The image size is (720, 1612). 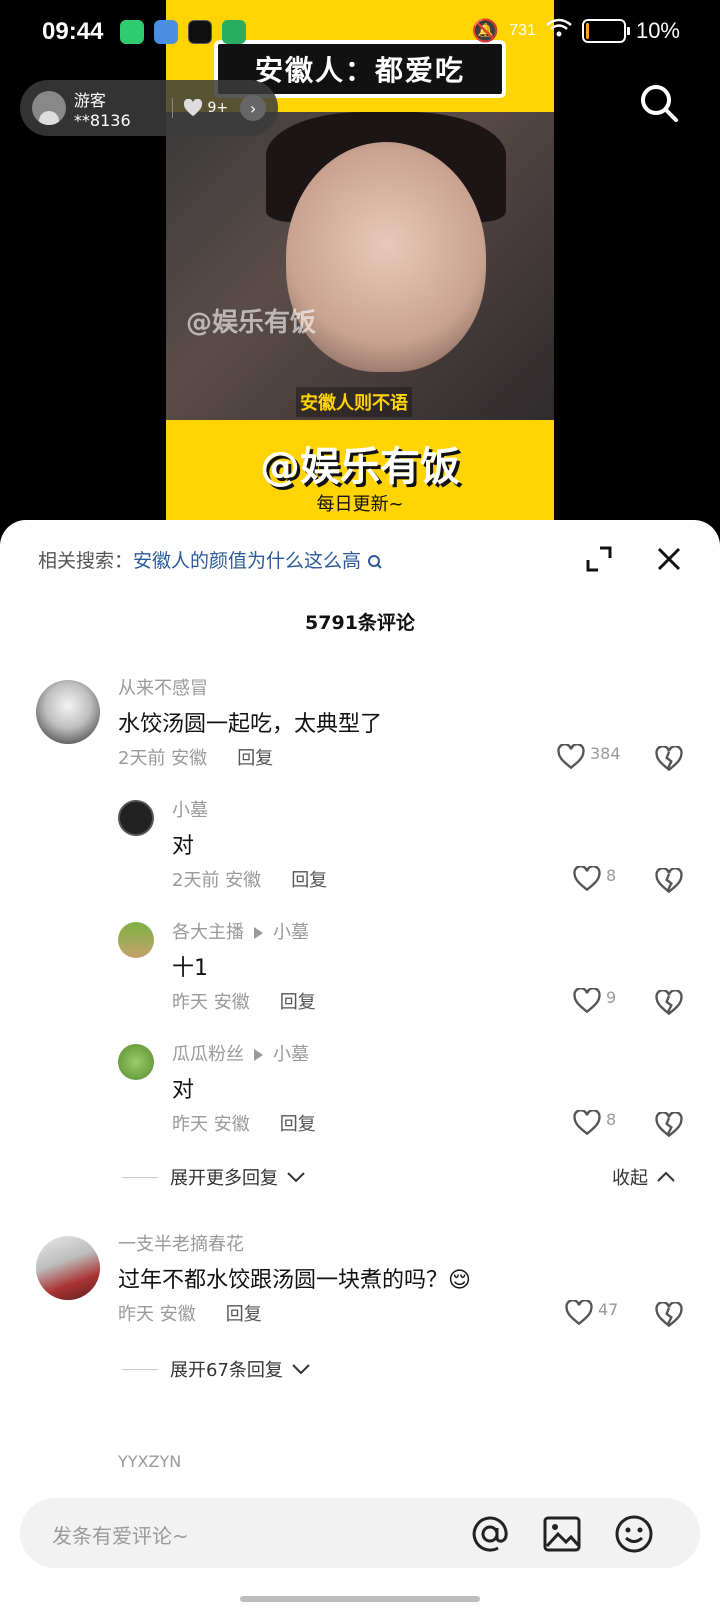 What do you see at coordinates (644, 1177) in the screenshot?
I see `collapse-replies-button: 收起` at bounding box center [644, 1177].